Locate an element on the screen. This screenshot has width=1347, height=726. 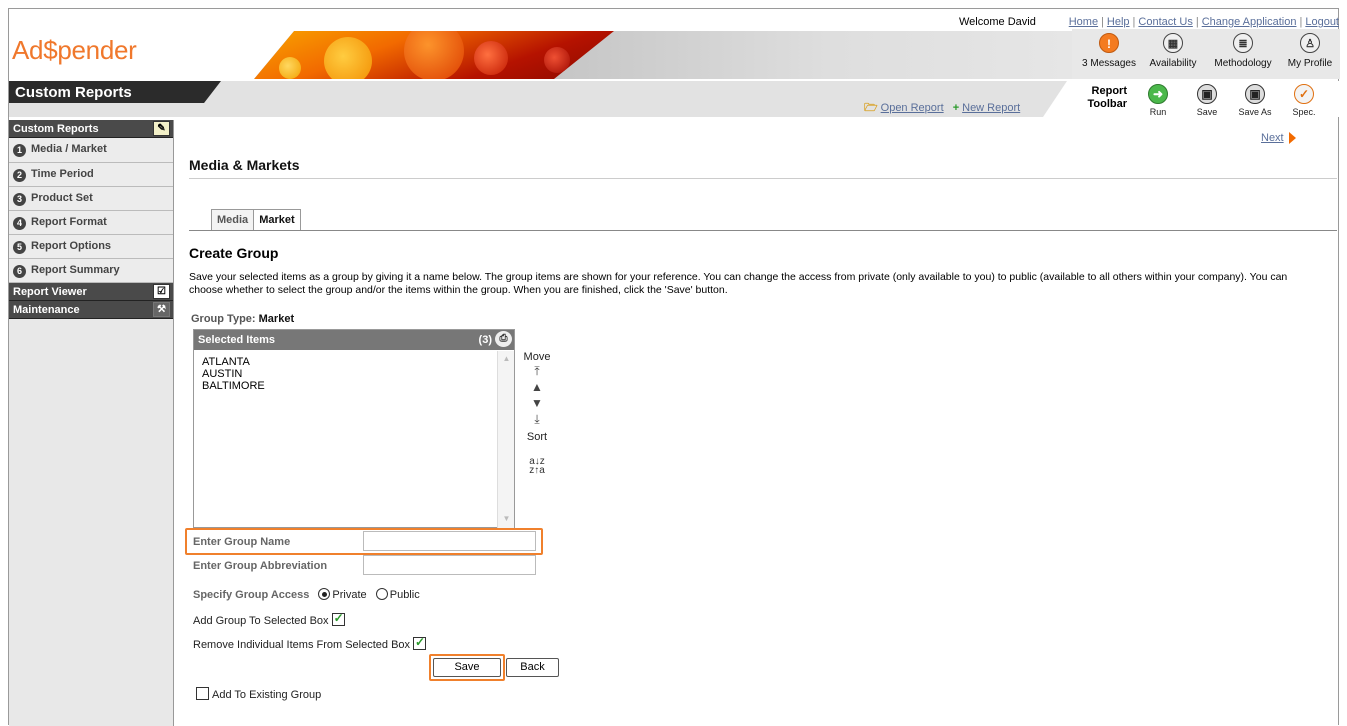
spec-button: ✓ Spec. is located at coordinates (1304, 100).